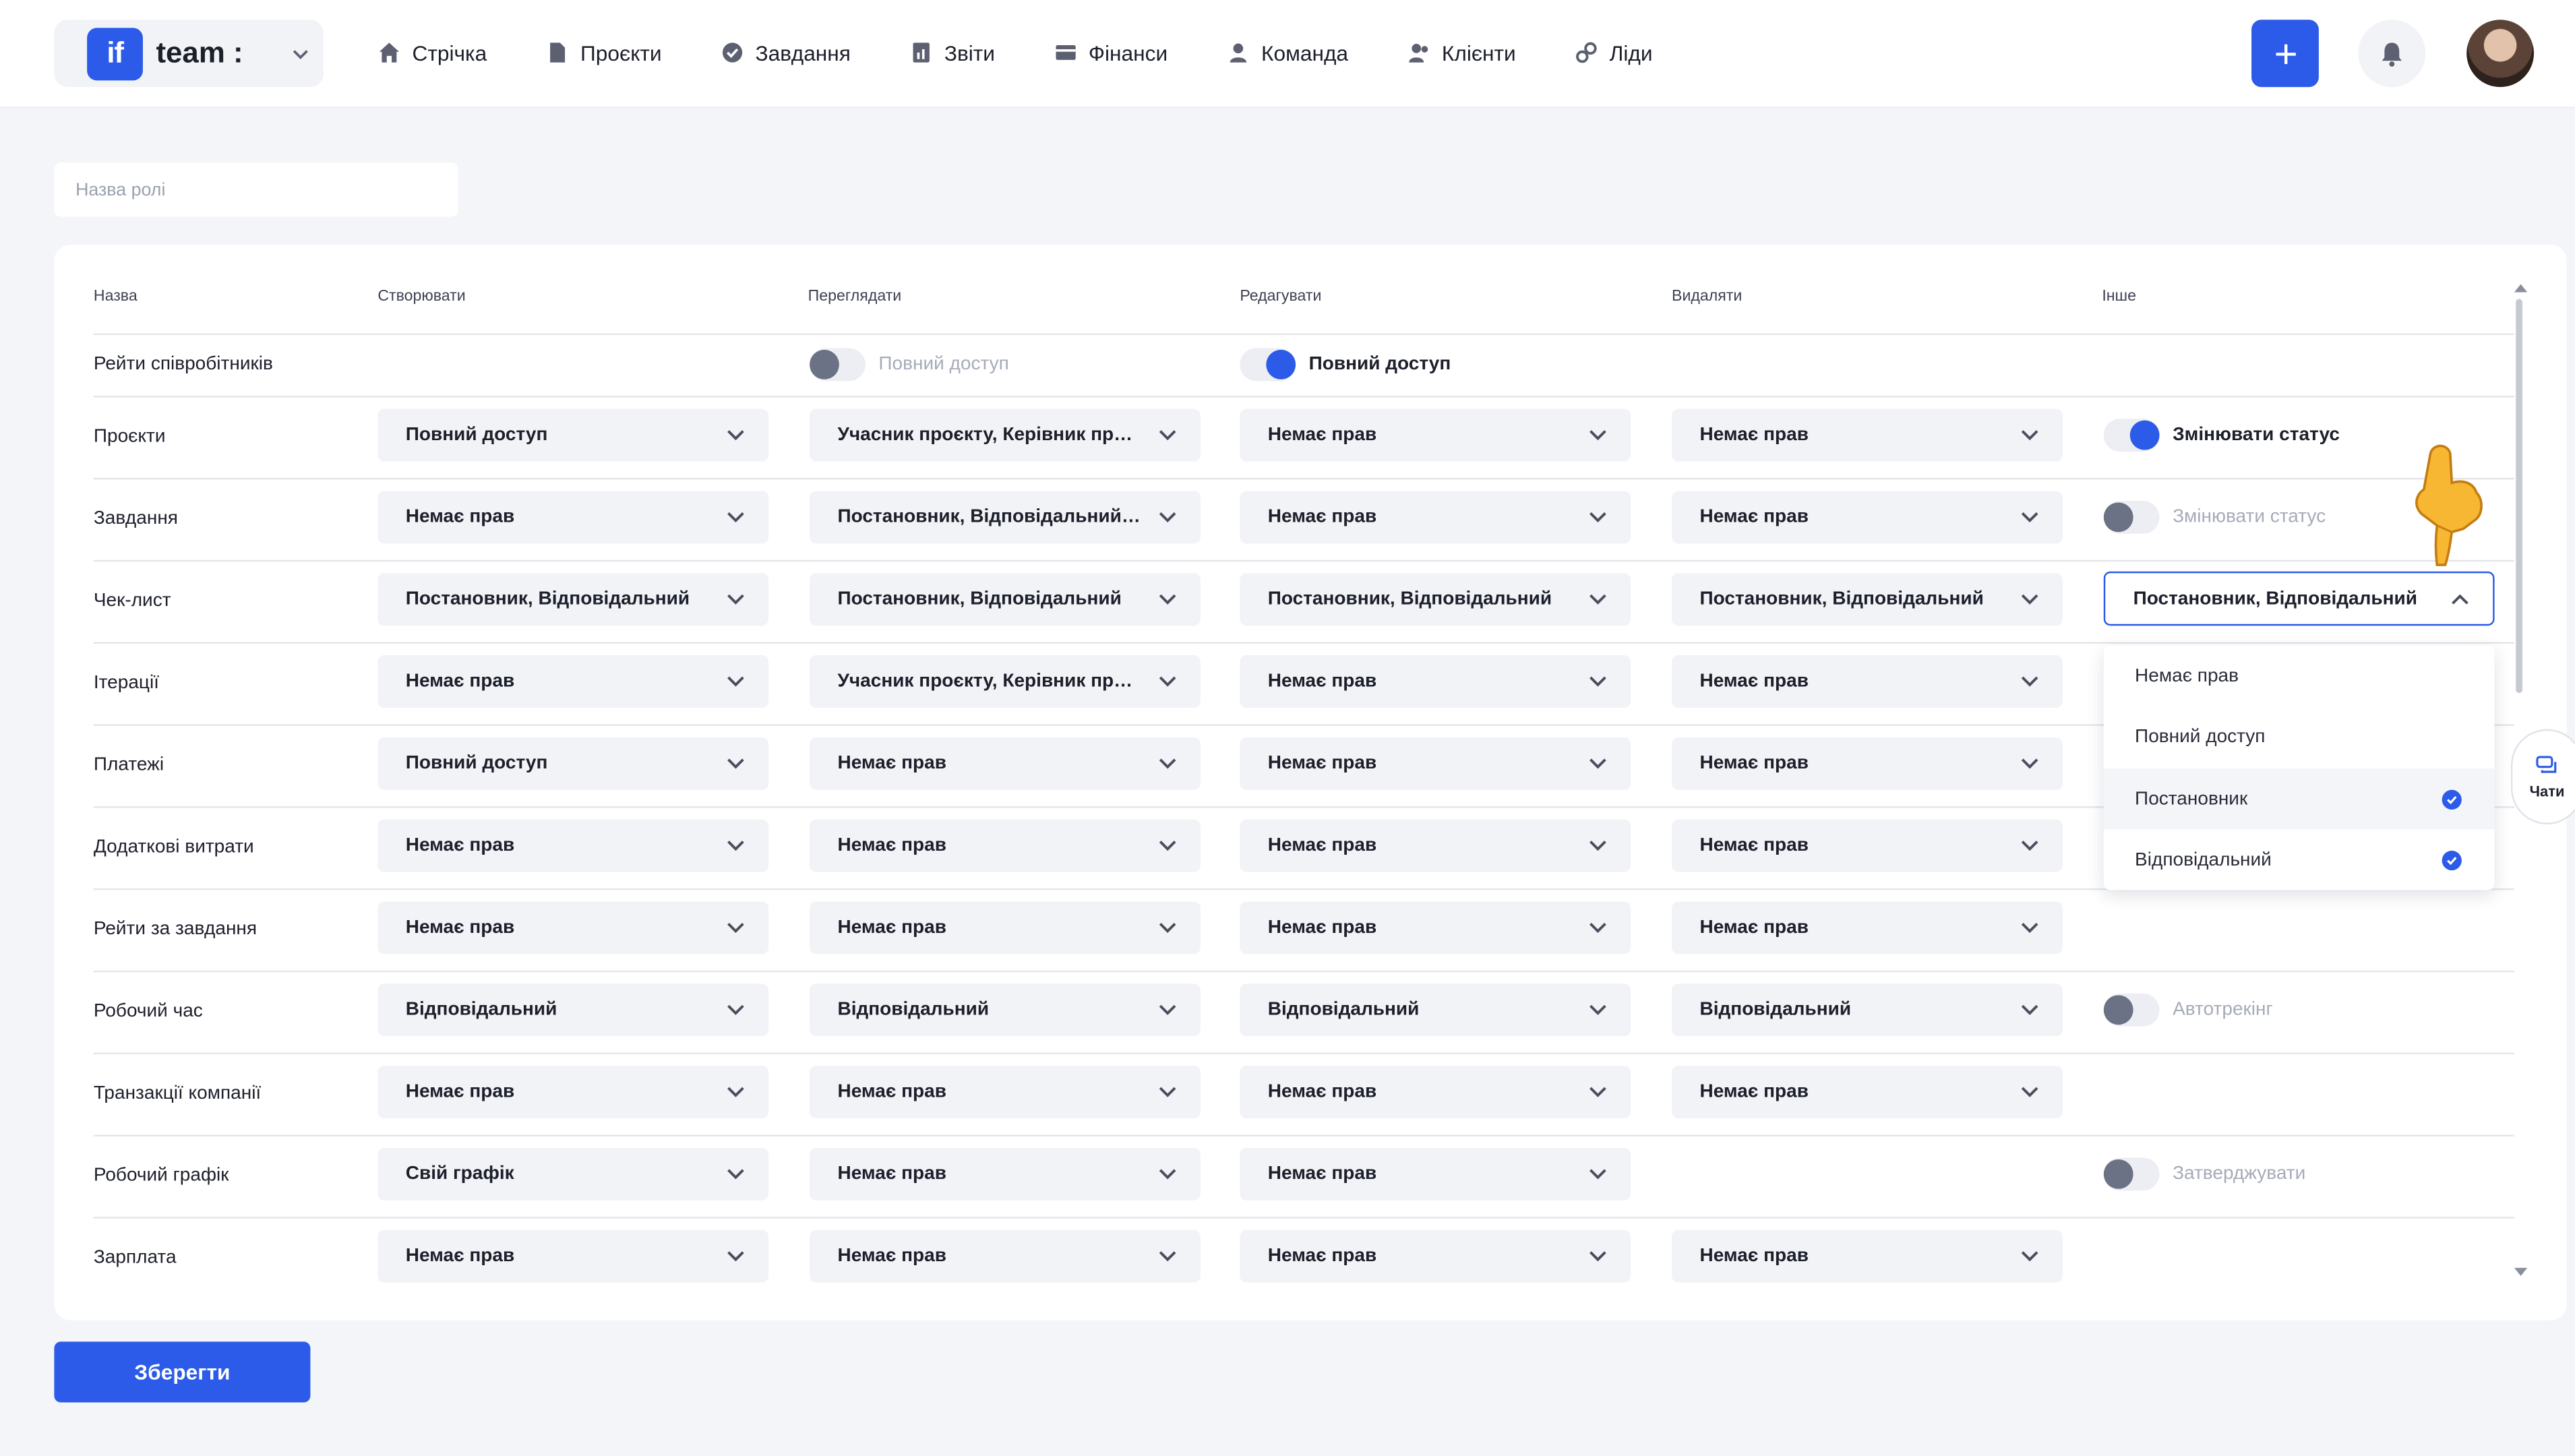 The width and height of the screenshot is (2575, 1456). What do you see at coordinates (2519, 496) in the screenshot?
I see `scrollbar-thumb` at bounding box center [2519, 496].